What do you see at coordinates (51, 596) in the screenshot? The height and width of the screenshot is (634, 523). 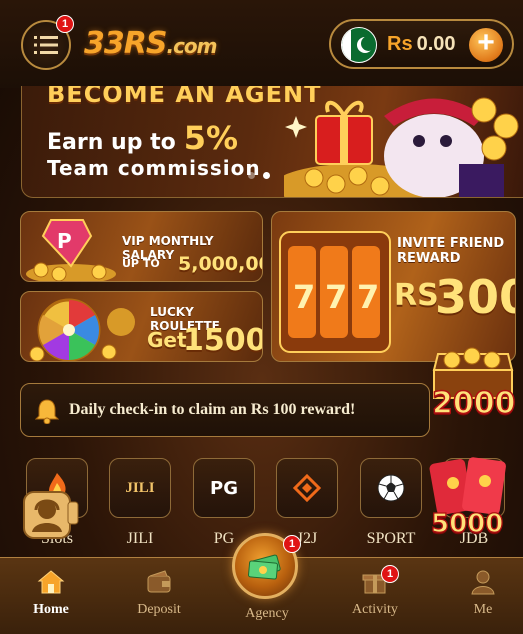 I see `nav-home: Home` at bounding box center [51, 596].